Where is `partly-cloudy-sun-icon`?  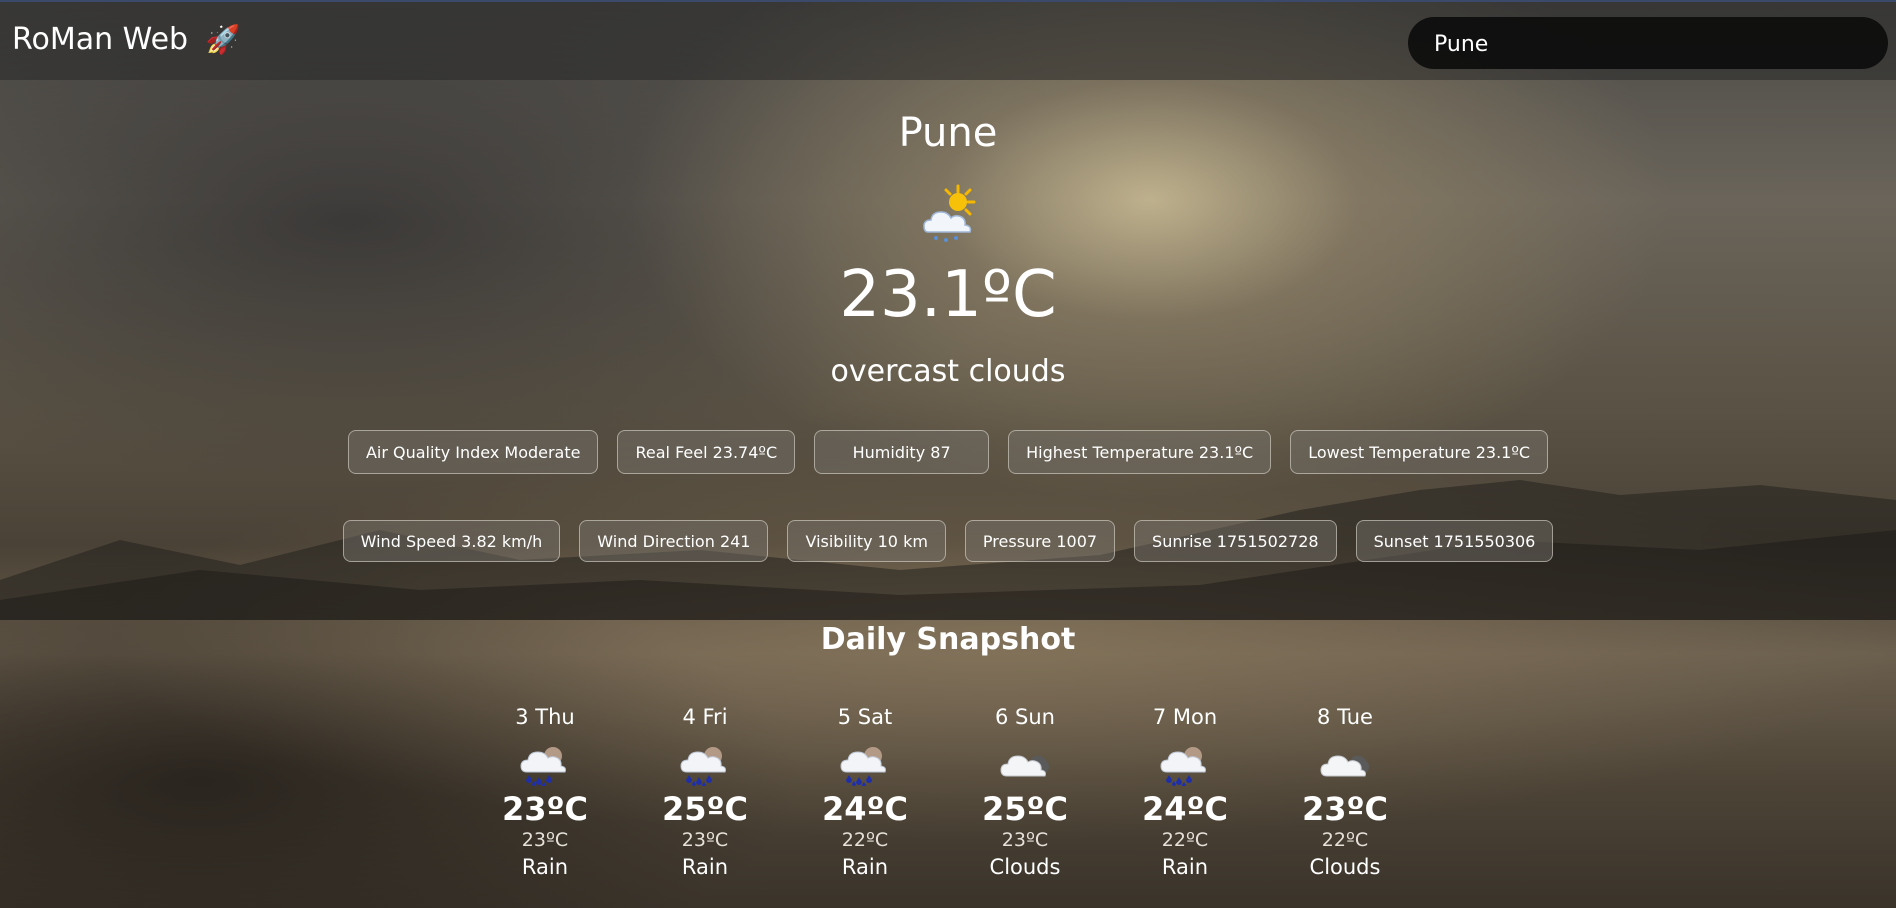 partly-cloudy-sun-icon is located at coordinates (949, 213).